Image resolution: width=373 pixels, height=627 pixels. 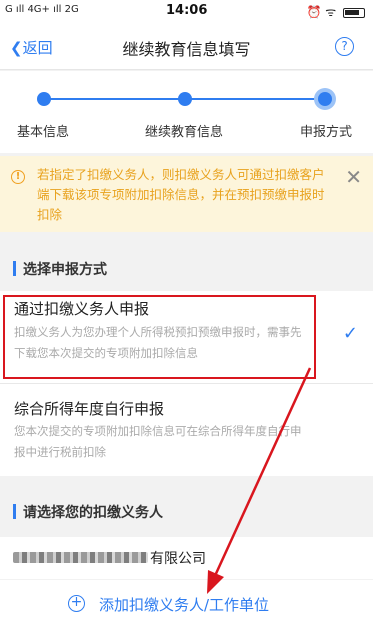 I want to click on add-withholder-label: 添加扣缴义务人/工作单位, so click(x=184, y=605).